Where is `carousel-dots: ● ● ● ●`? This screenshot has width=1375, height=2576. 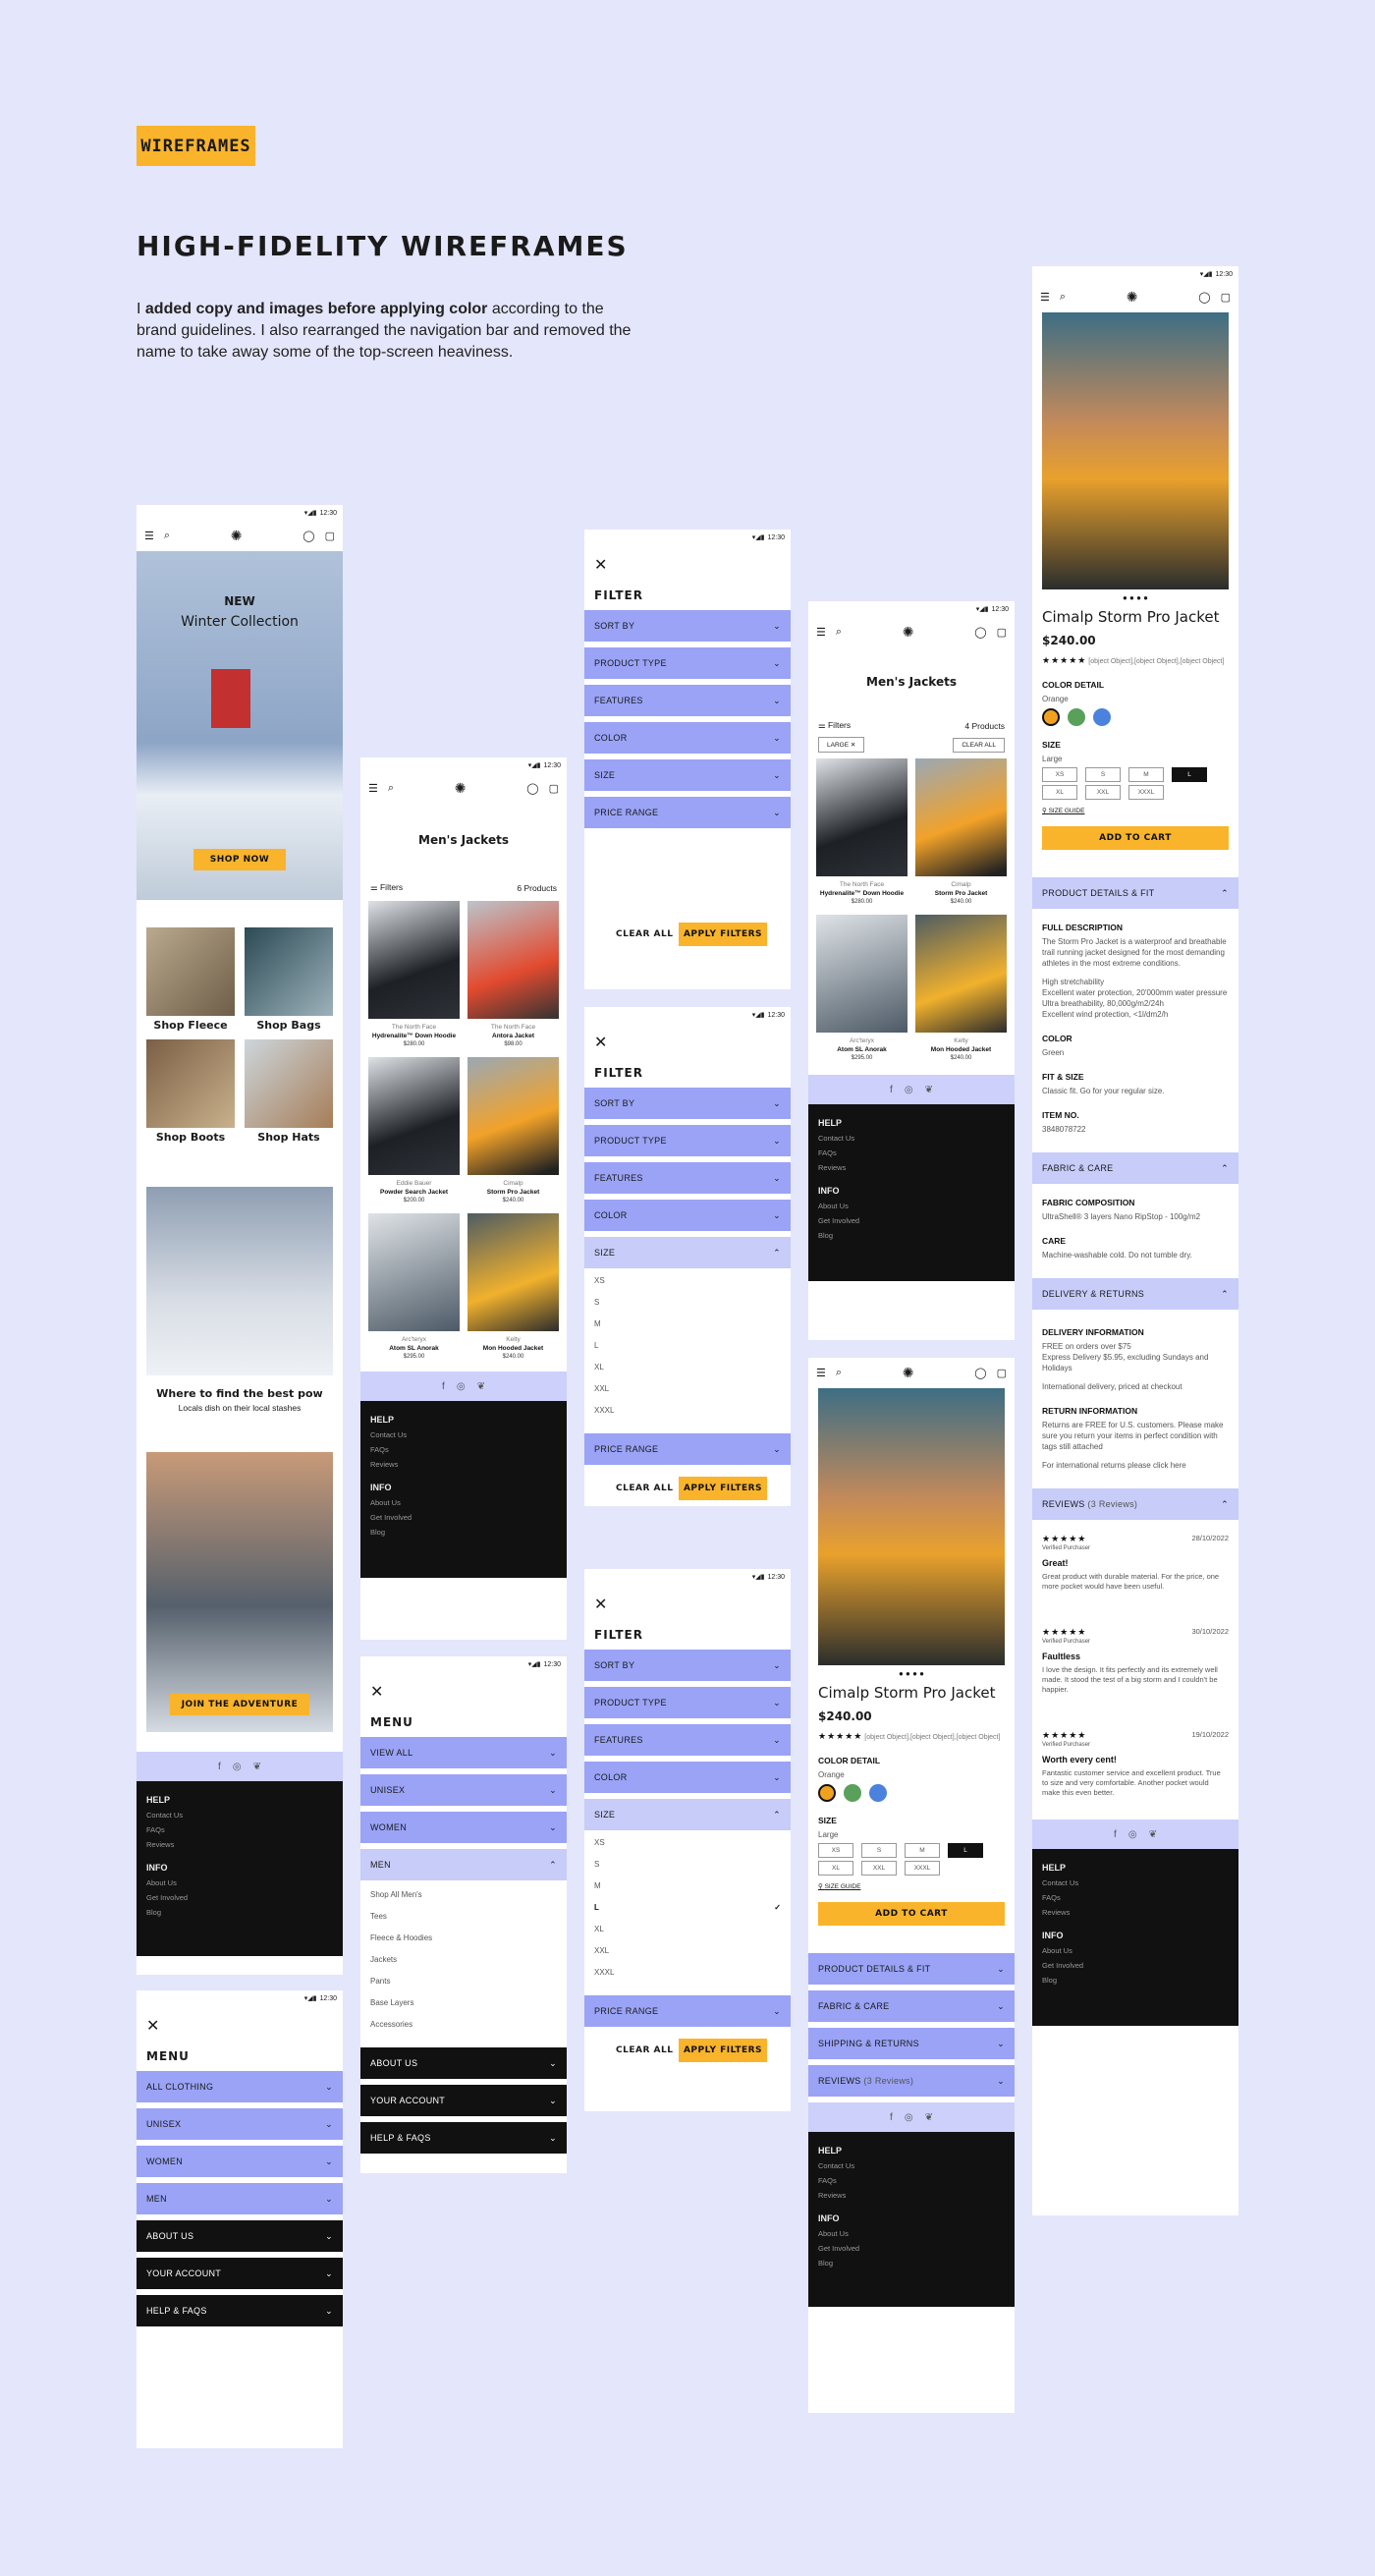
carousel-dots: ● ● ● ● is located at coordinates (911, 1673).